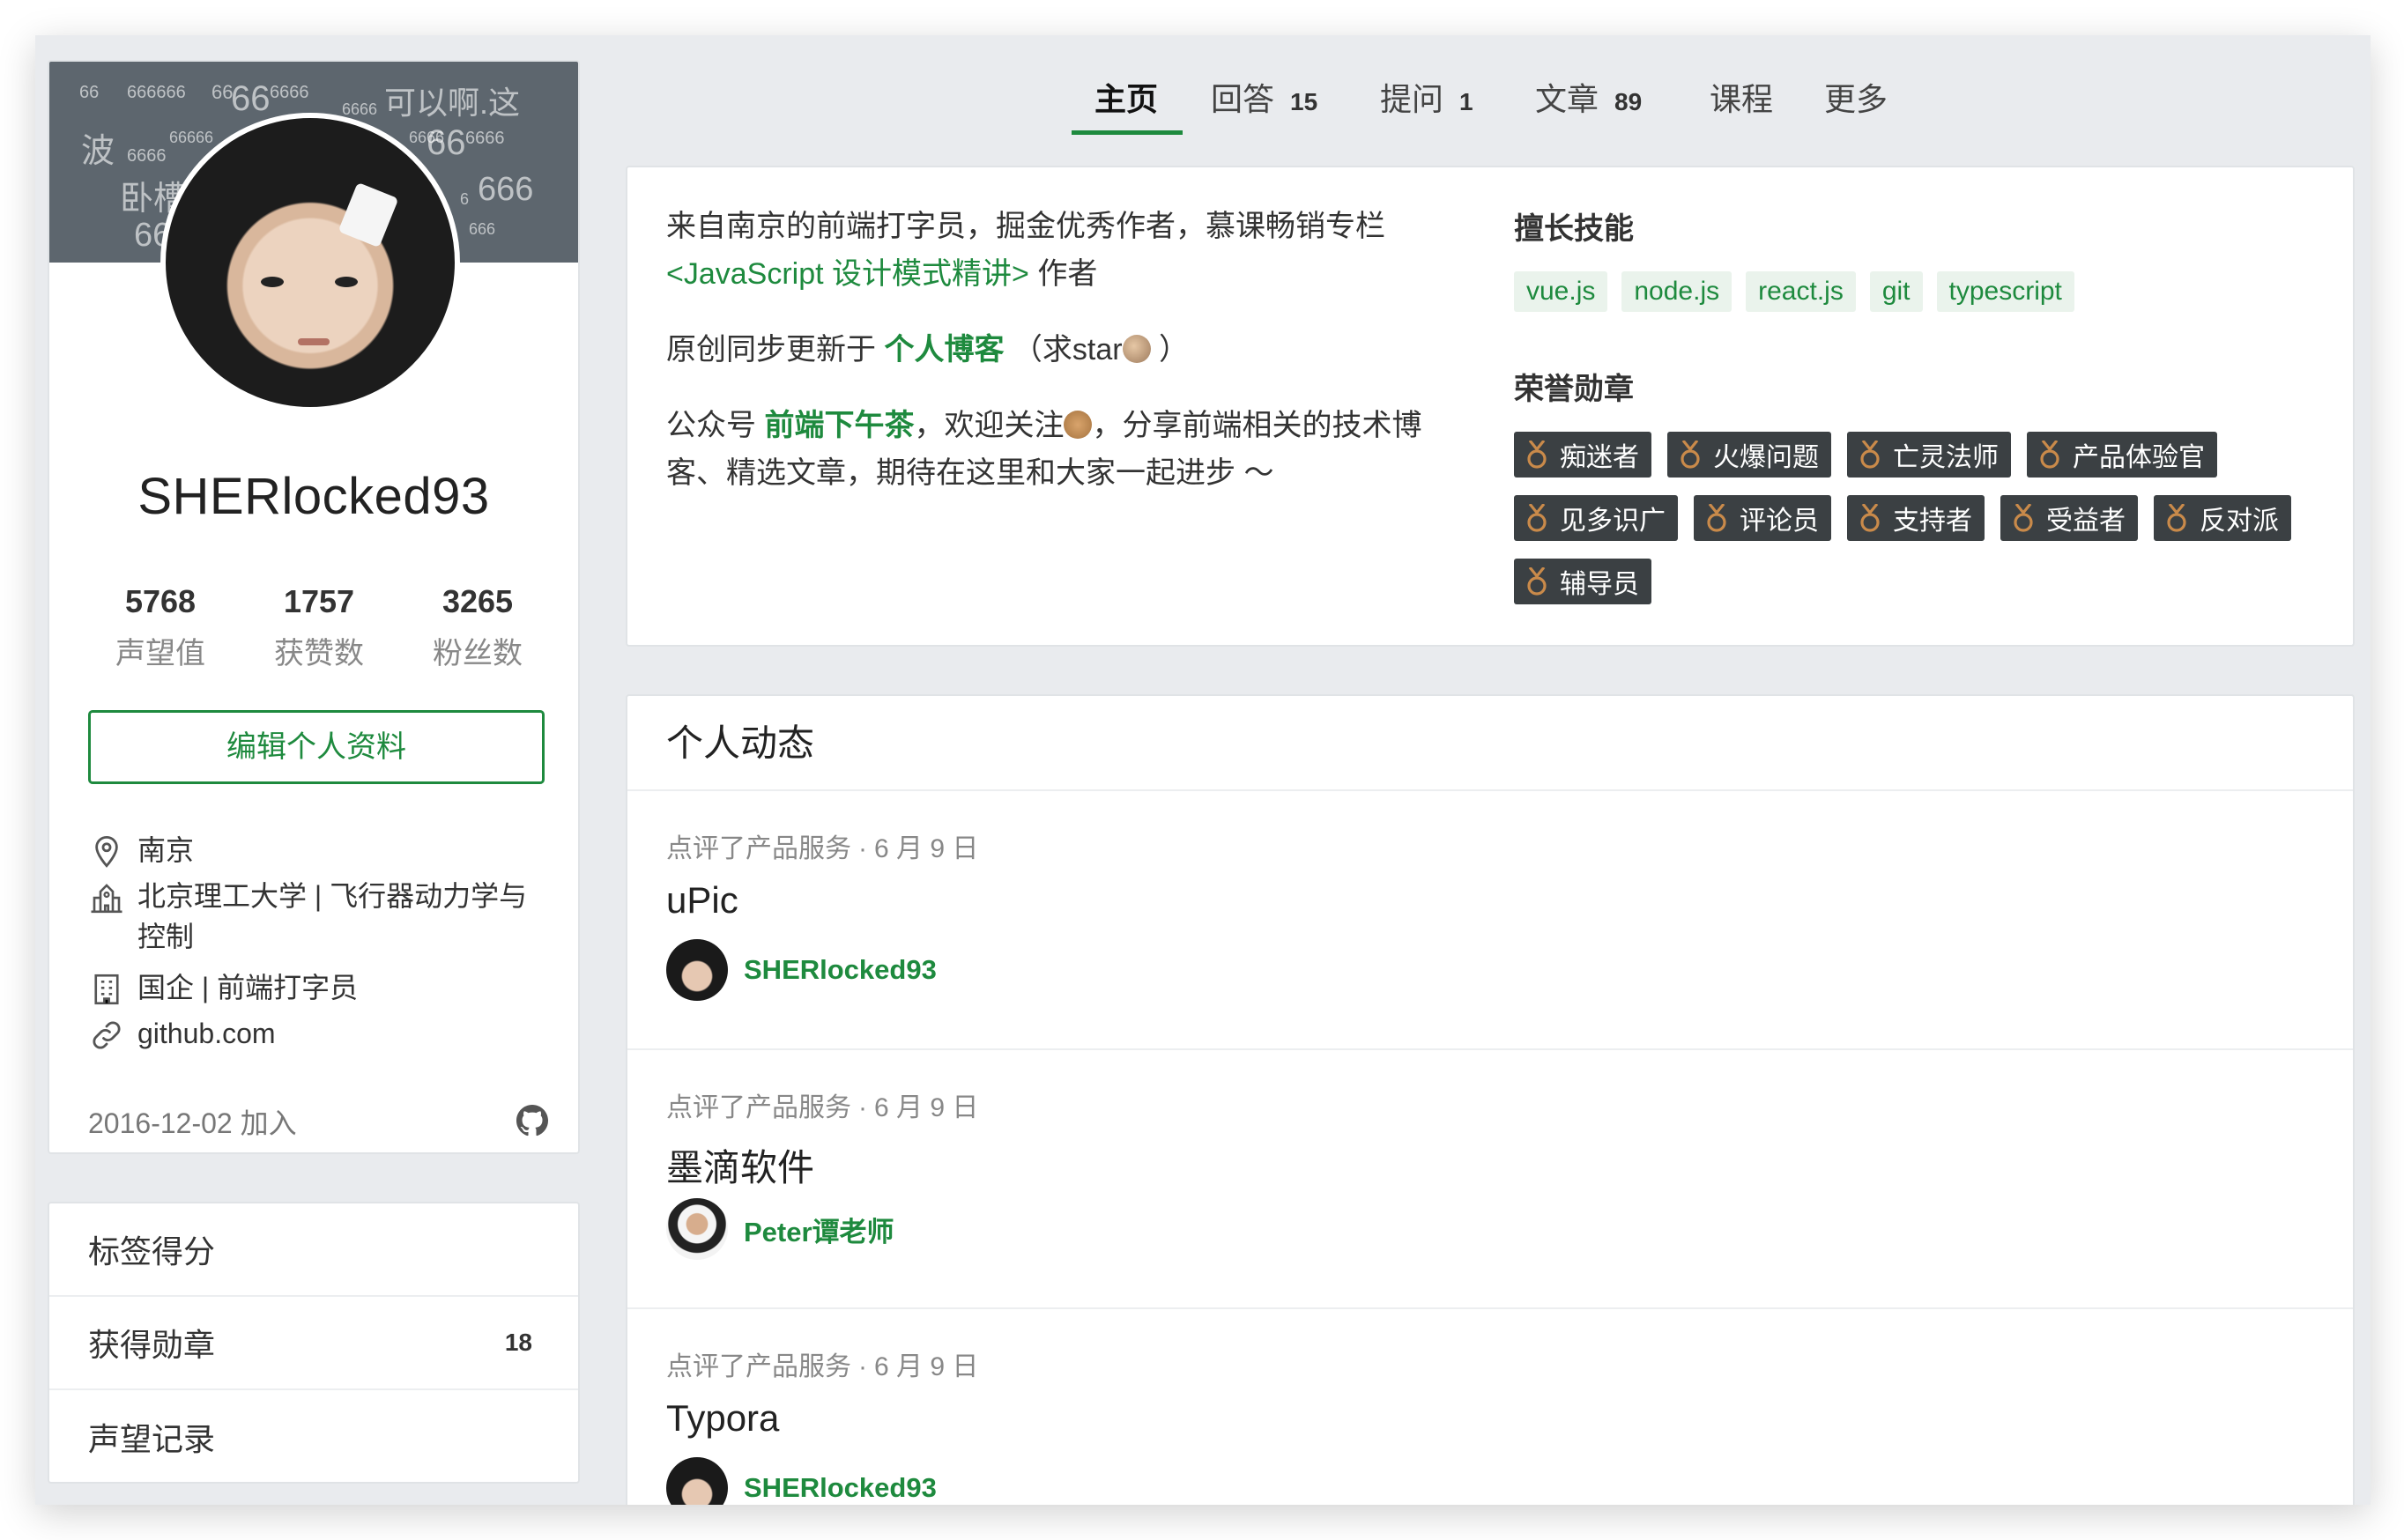  Describe the element at coordinates (1896, 291) in the screenshot. I see `skill-tag: git` at that location.